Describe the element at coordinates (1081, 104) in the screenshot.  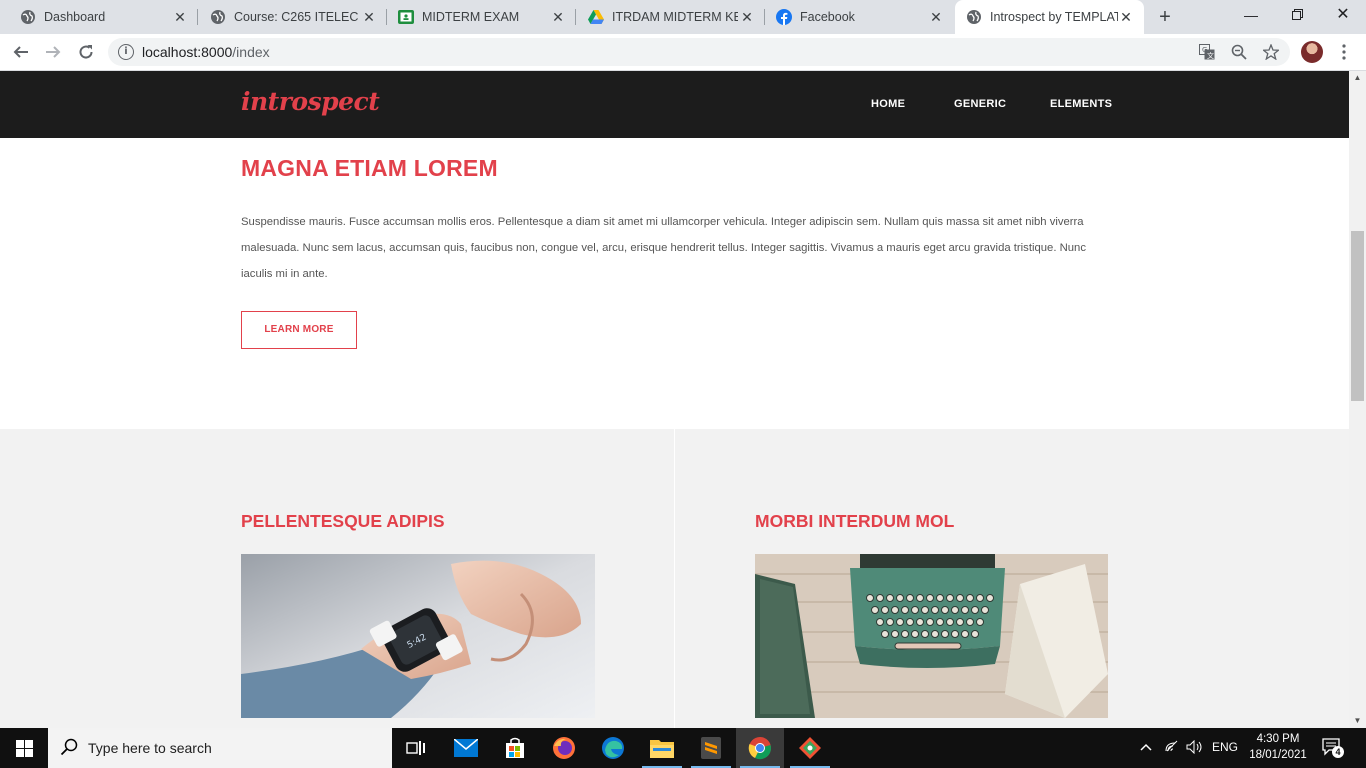
I see `nav-elements: ELEMENTS` at that location.